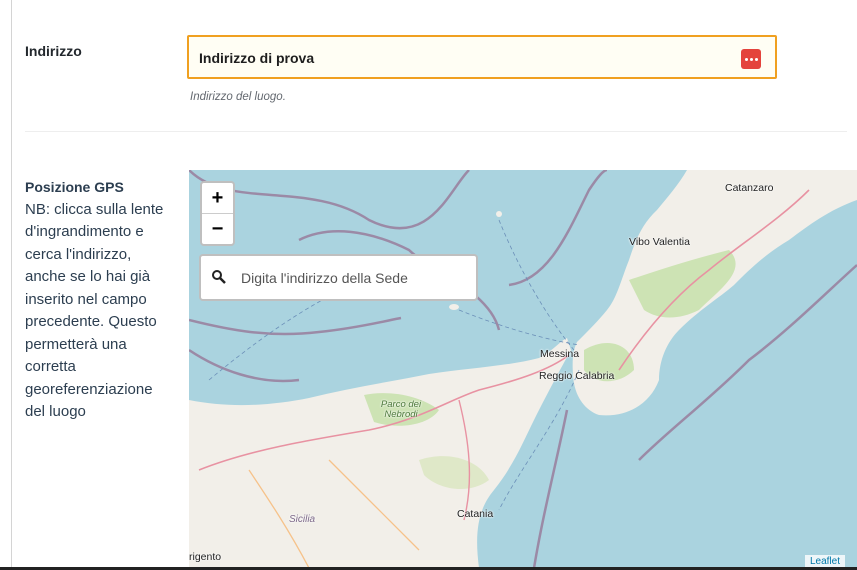 This screenshot has width=857, height=570. I want to click on map-label-sicilia: Sicilia, so click(302, 519).